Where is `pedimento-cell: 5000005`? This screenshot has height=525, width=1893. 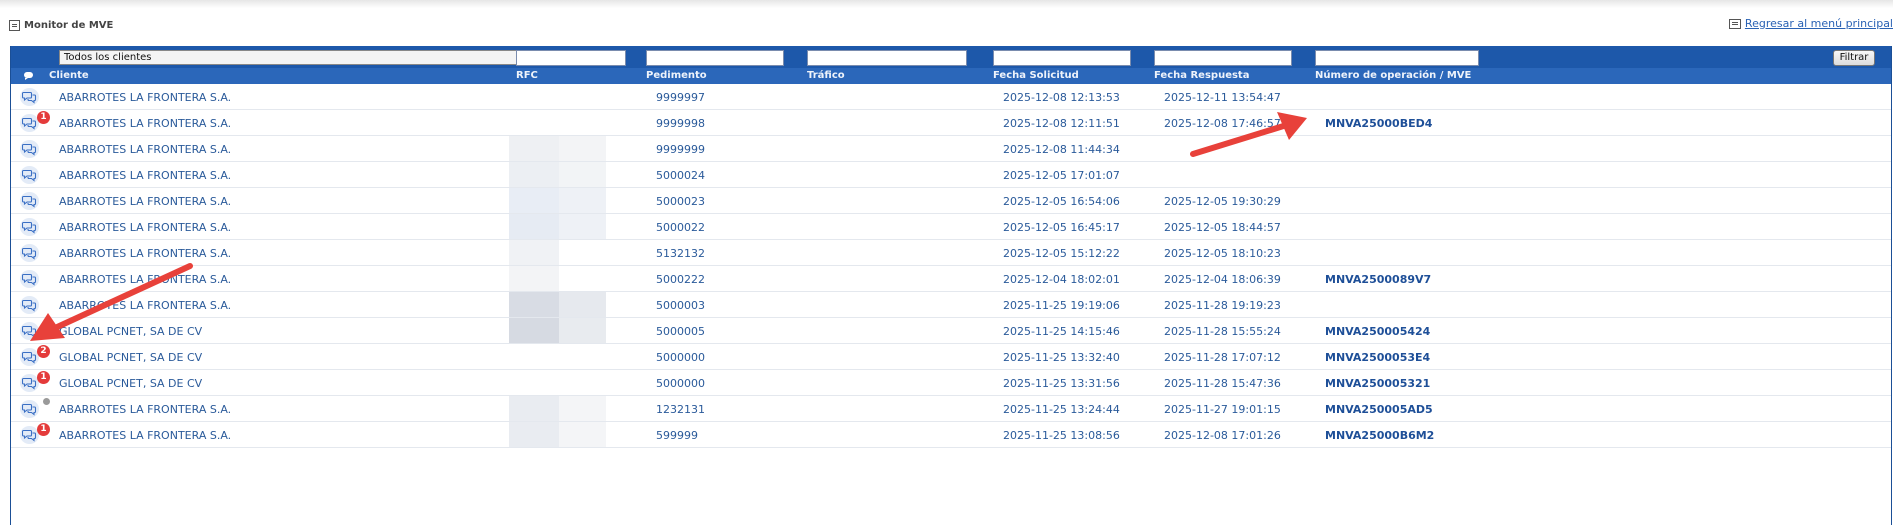 pedimento-cell: 5000005 is located at coordinates (680, 331).